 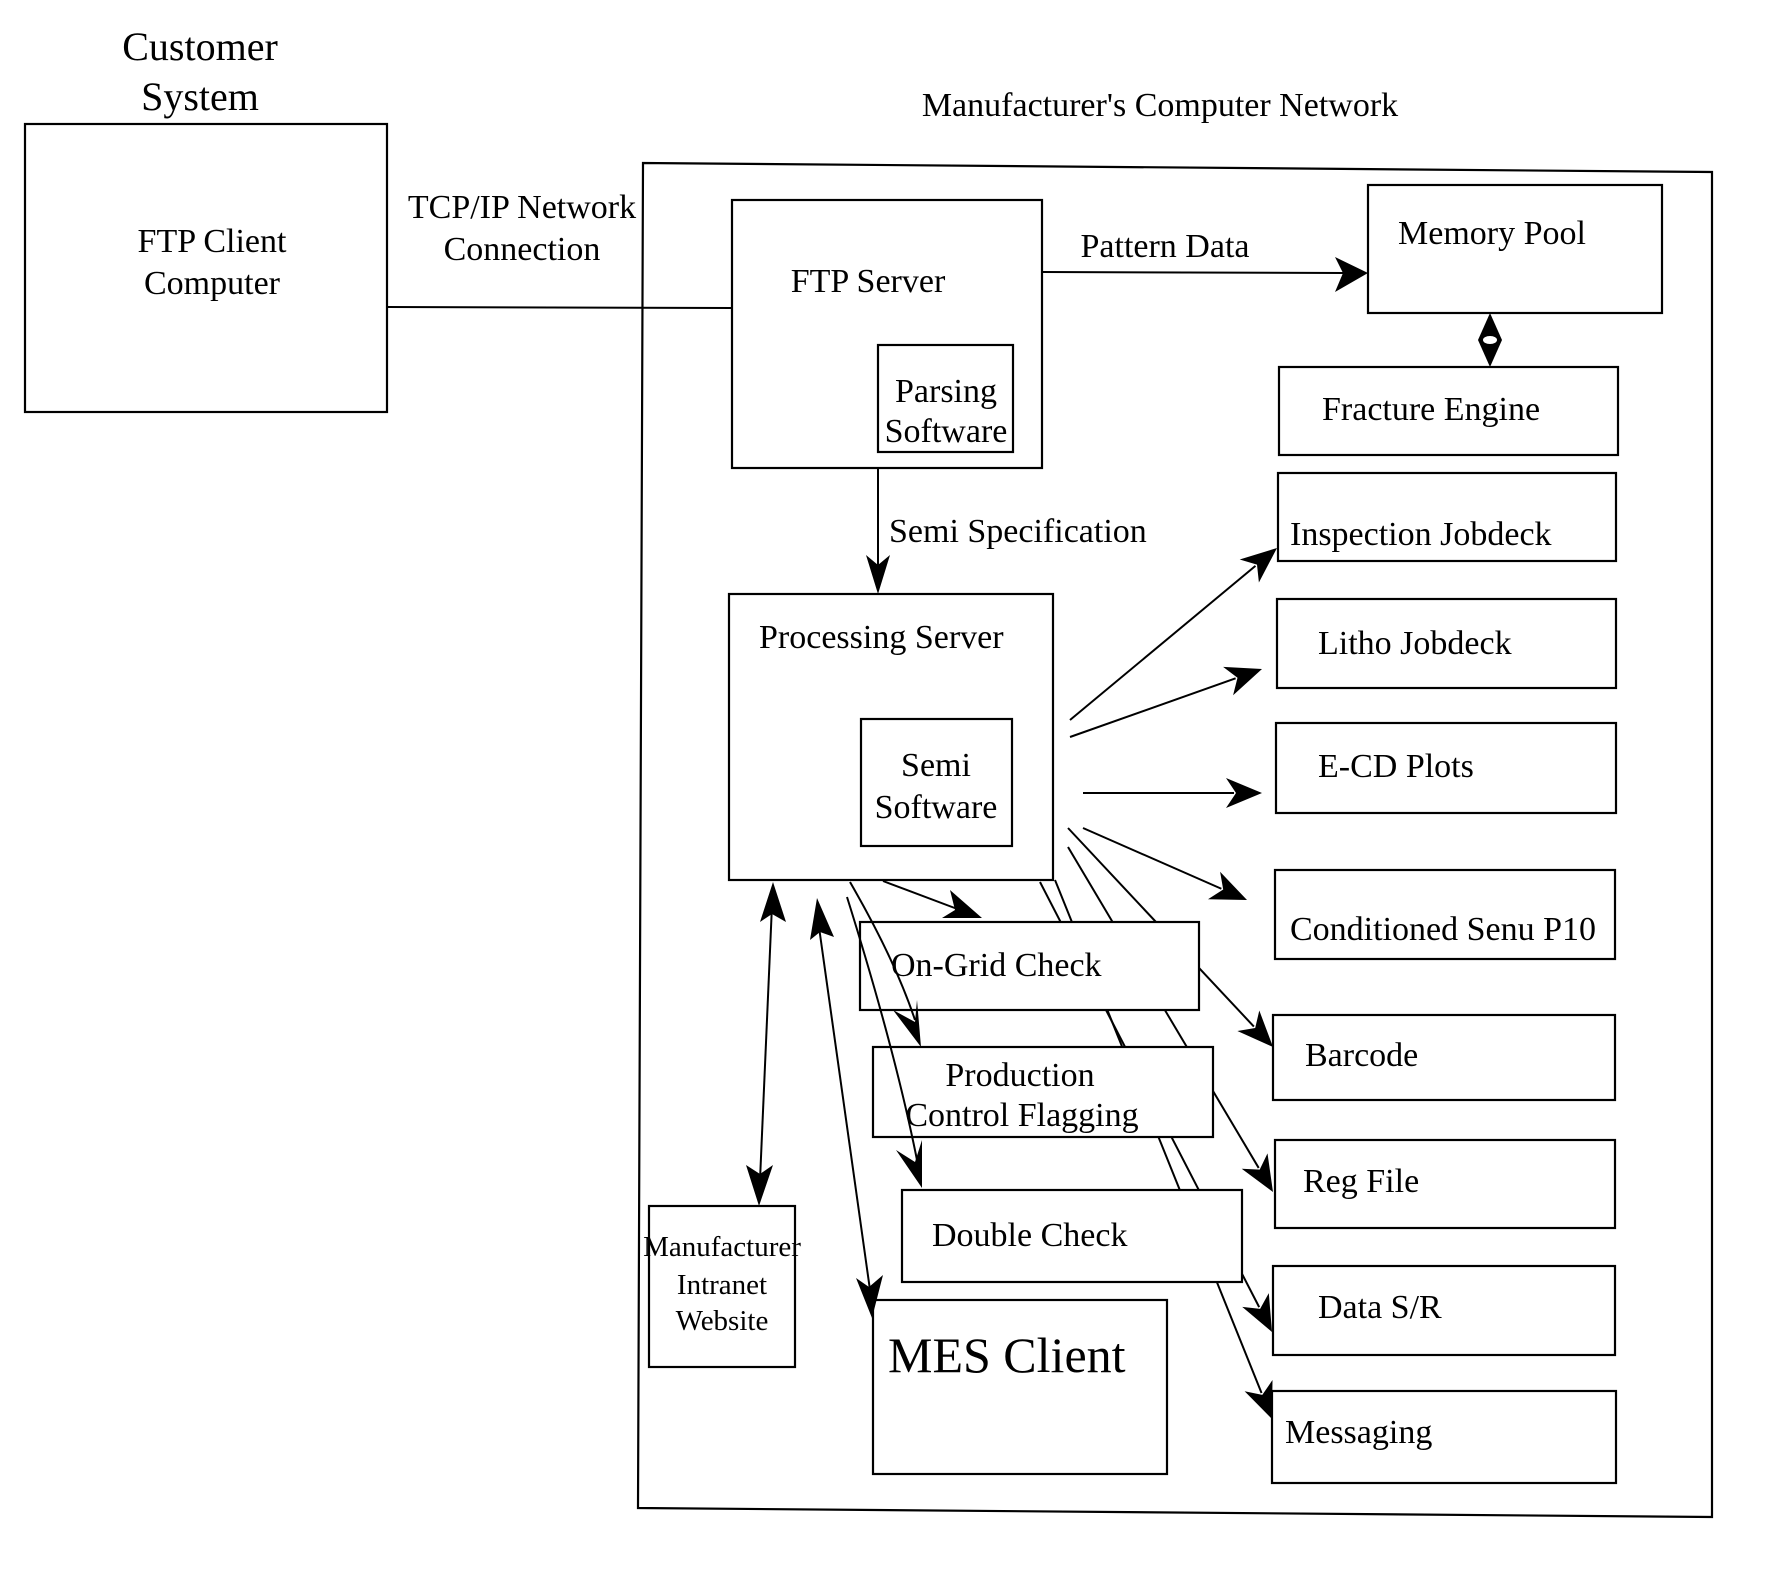 What do you see at coordinates (1421, 534) in the screenshot?
I see `inspection-jobdeck-label: Inspection Jobdeck` at bounding box center [1421, 534].